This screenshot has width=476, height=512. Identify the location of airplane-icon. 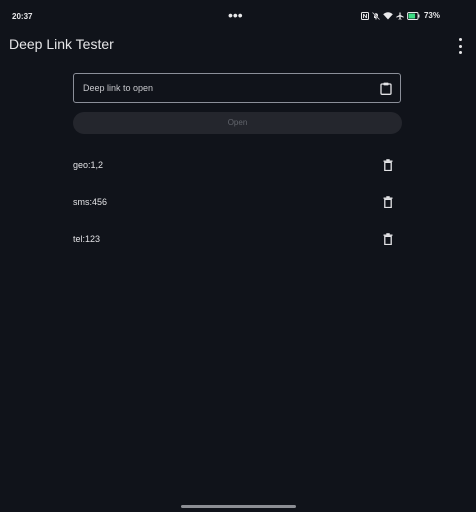
(400, 15).